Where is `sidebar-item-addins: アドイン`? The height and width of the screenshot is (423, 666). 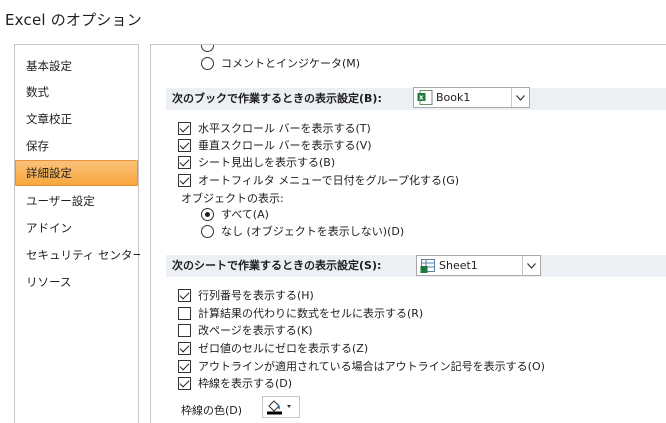 sidebar-item-addins: アドイン is located at coordinates (76, 228).